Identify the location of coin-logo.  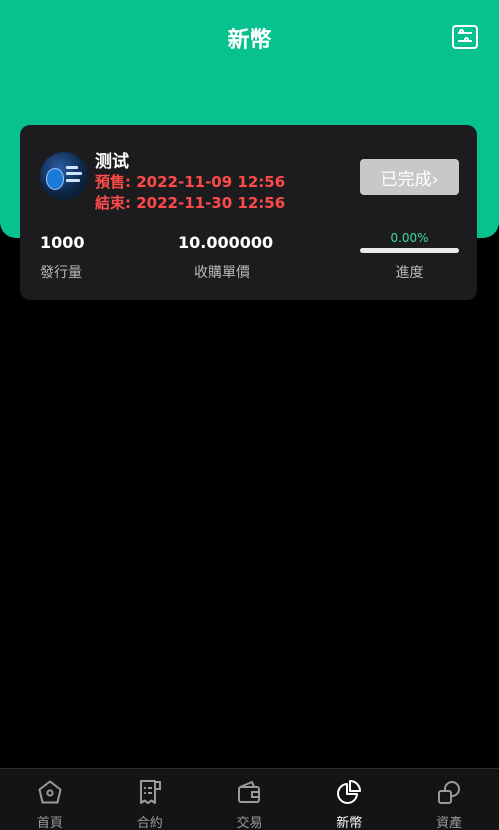
(64, 176).